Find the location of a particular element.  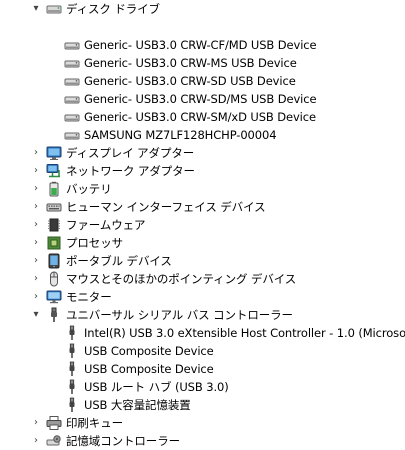

category-network-adapters: › ネットワーク アダプター is located at coordinates (202, 171).